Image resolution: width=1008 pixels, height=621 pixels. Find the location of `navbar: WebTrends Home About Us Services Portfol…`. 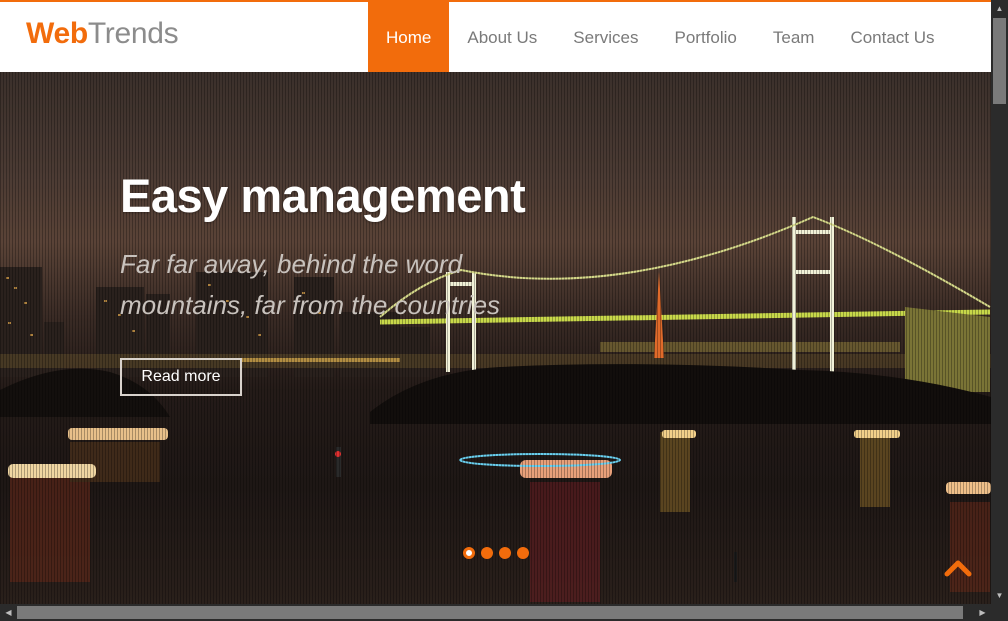

navbar: WebTrends Home About Us Services Portfol… is located at coordinates (495, 36).